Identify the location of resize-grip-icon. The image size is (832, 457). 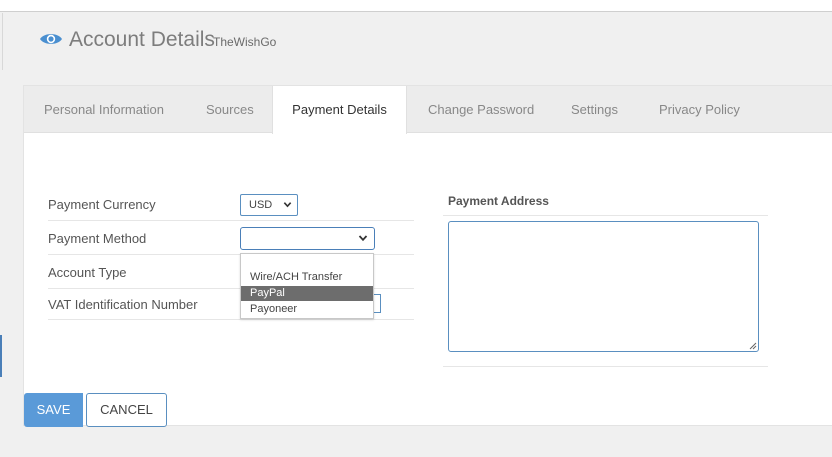
(753, 346).